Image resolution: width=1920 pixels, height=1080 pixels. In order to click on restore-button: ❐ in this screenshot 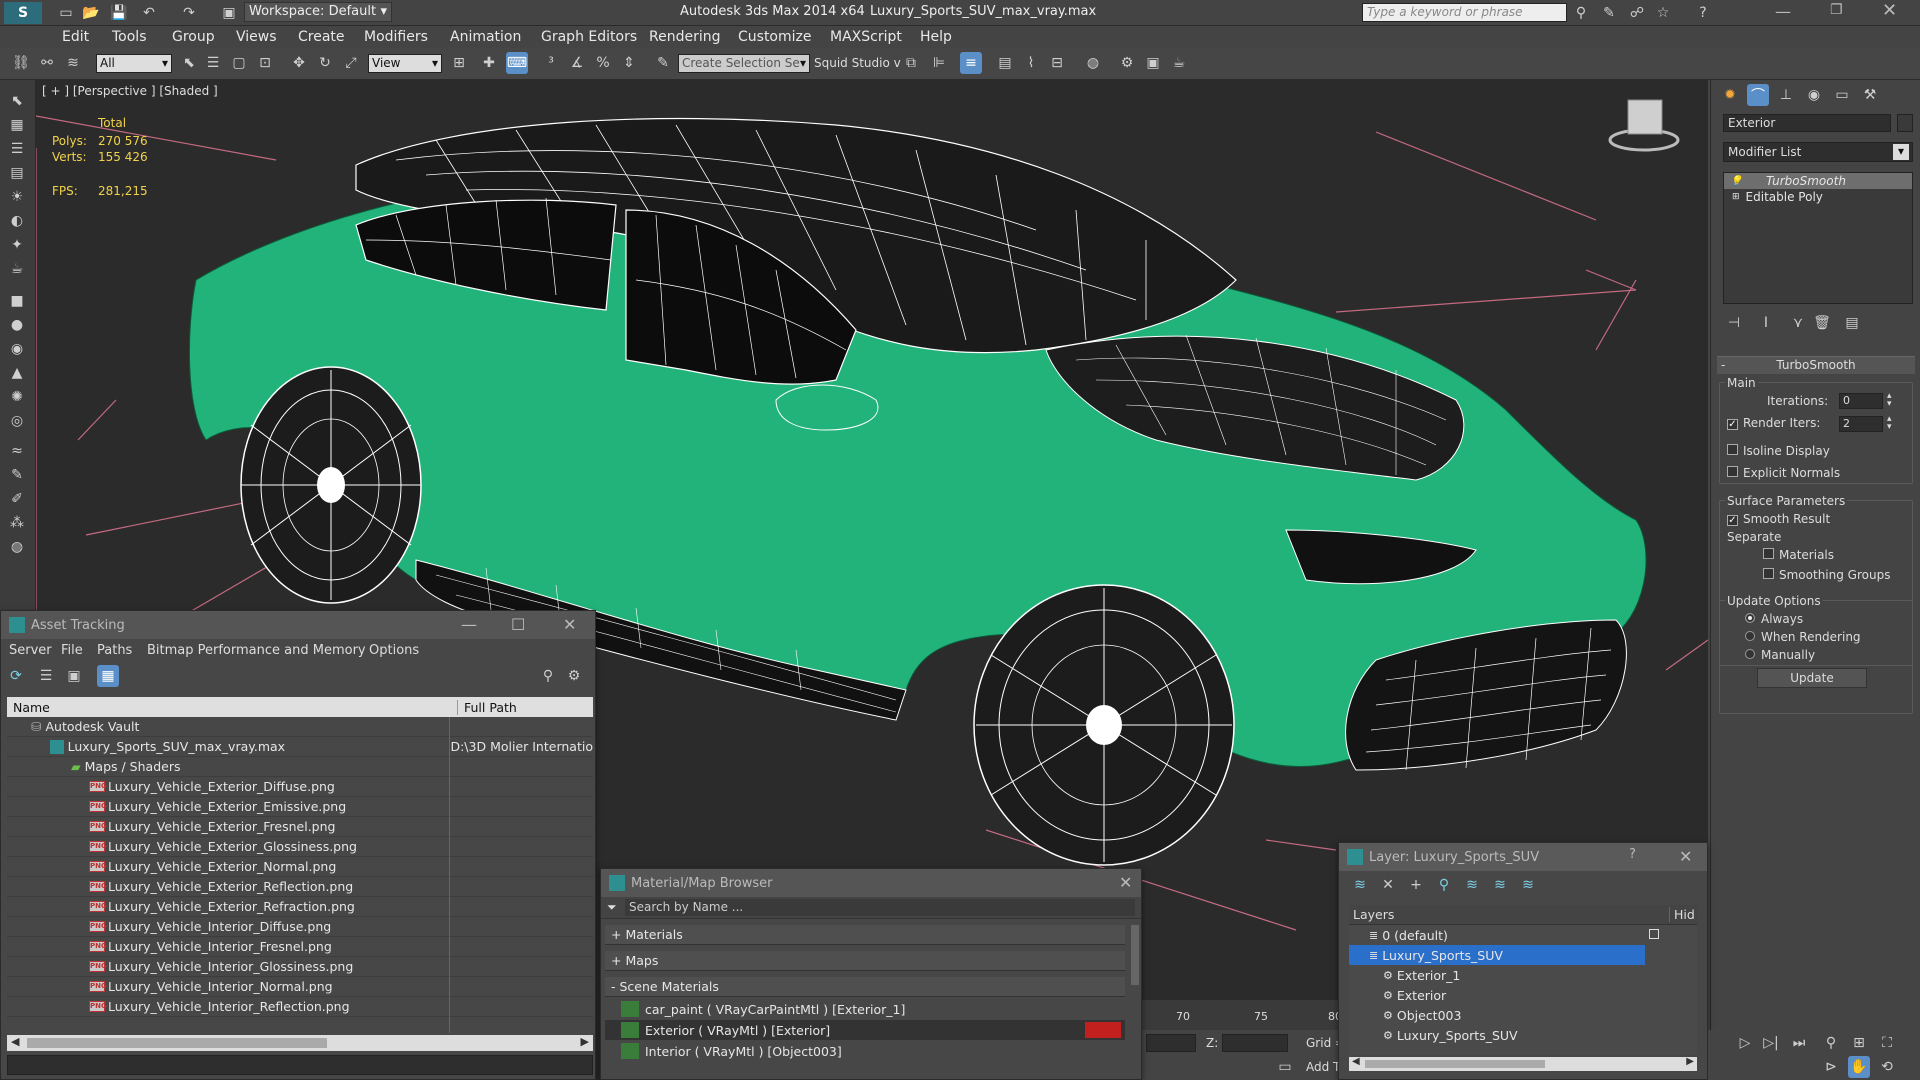, I will do `click(1836, 10)`.